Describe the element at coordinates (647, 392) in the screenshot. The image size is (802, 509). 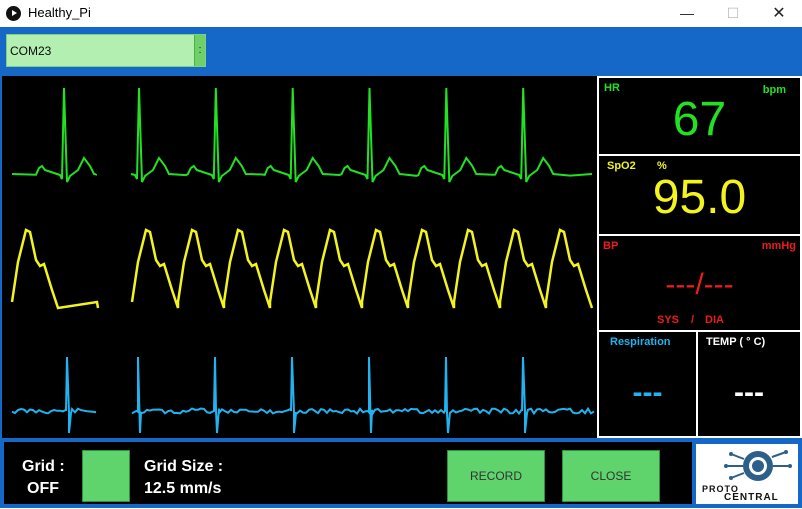
I see `respiration-value: ---` at that location.